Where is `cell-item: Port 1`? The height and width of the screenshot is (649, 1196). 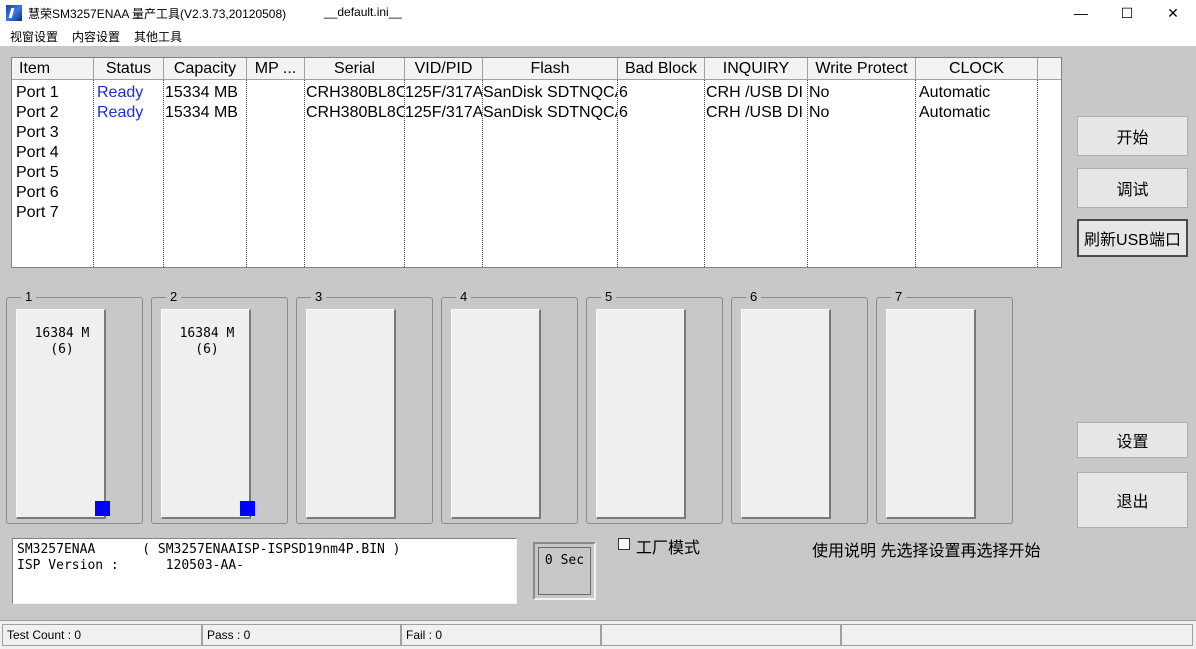
cell-item: Port 1 is located at coordinates (37, 92).